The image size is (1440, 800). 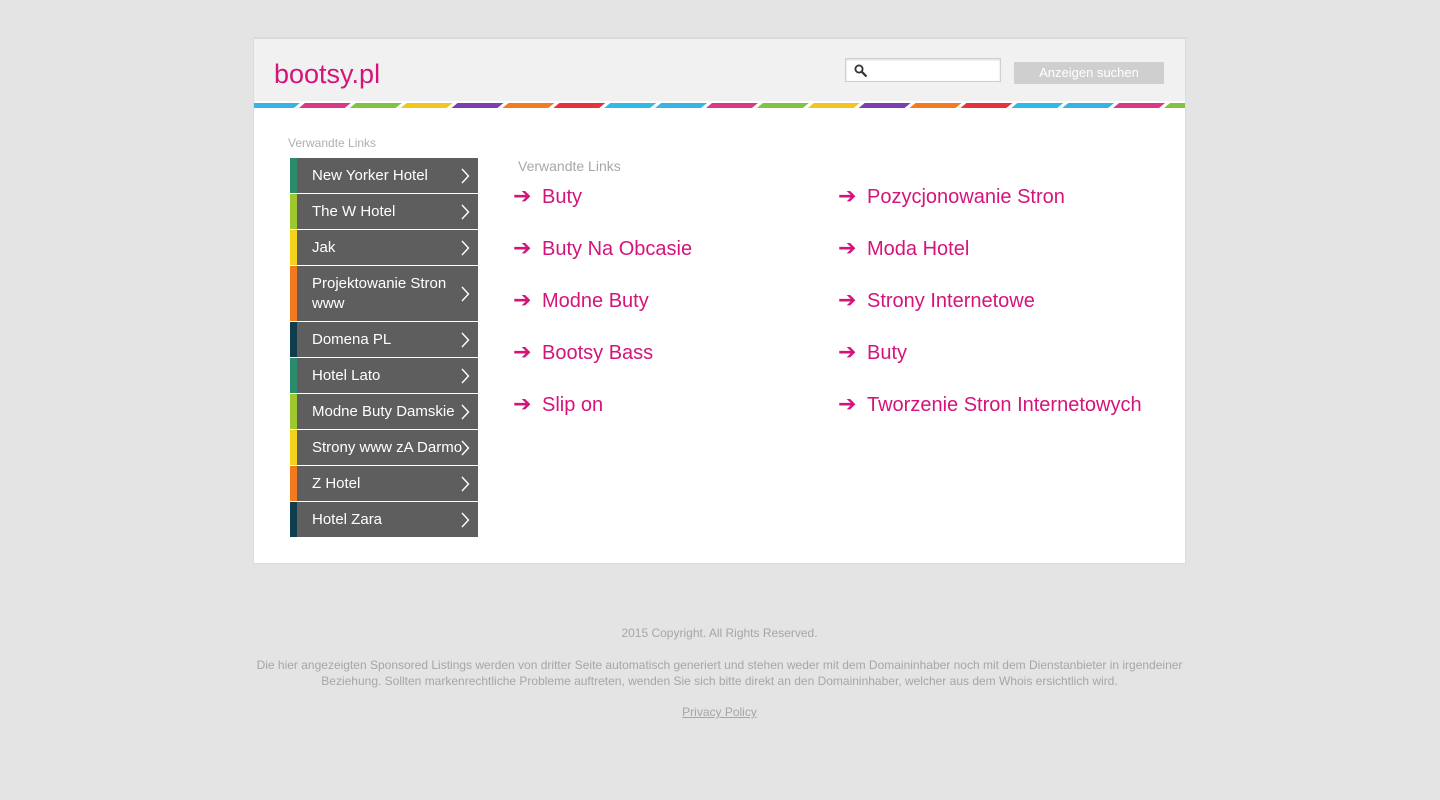 What do you see at coordinates (384, 519) in the screenshot?
I see `sidebar-item-hotel-zara: Hotel Zara` at bounding box center [384, 519].